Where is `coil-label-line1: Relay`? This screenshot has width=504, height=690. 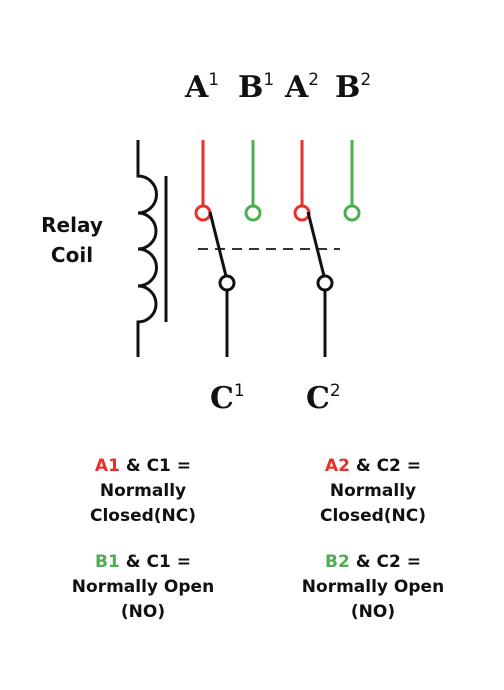 coil-label-line1: Relay is located at coordinates (72, 225).